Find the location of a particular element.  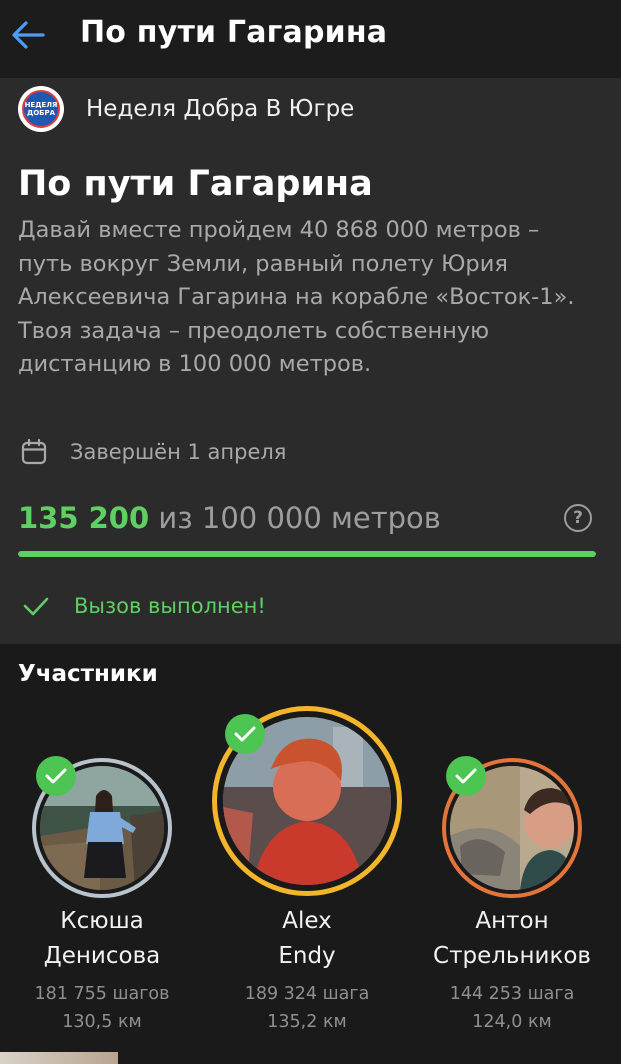

question-icon: ? is located at coordinates (578, 518).